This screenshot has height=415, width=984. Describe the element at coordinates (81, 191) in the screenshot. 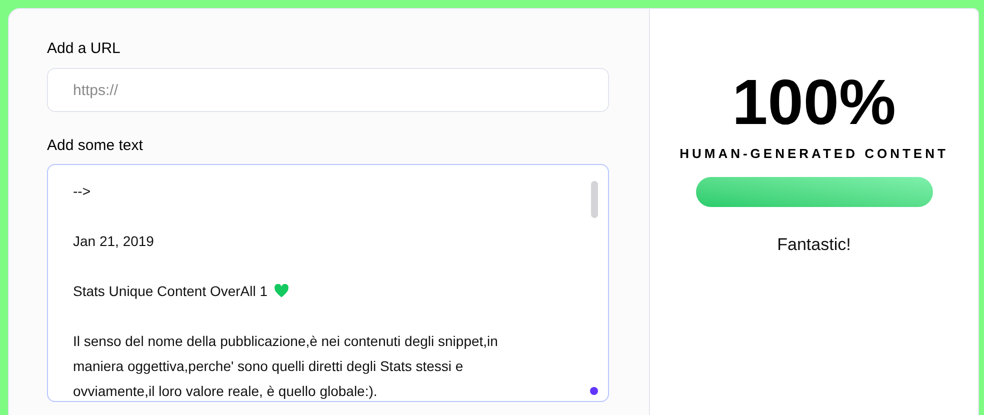

I see `text-paragraph: -->` at that location.